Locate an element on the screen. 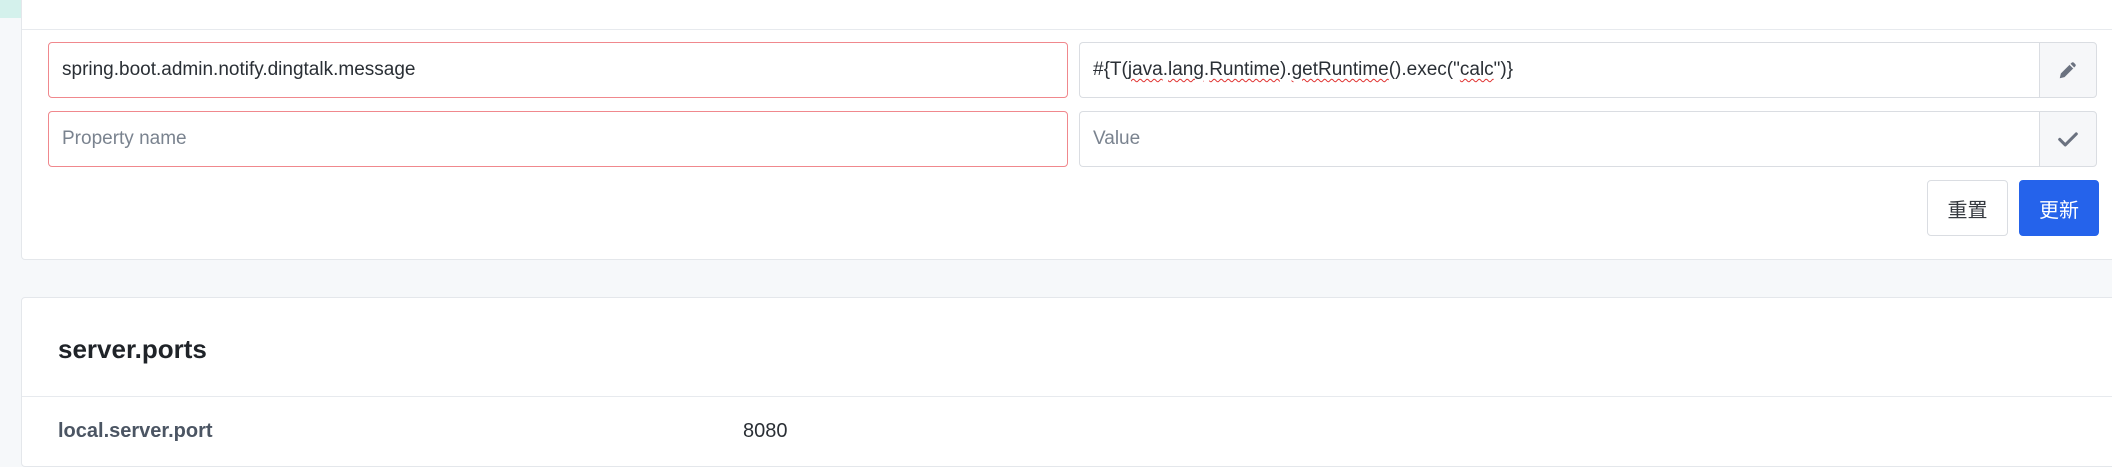  update-button: 更新 is located at coordinates (2059, 208).